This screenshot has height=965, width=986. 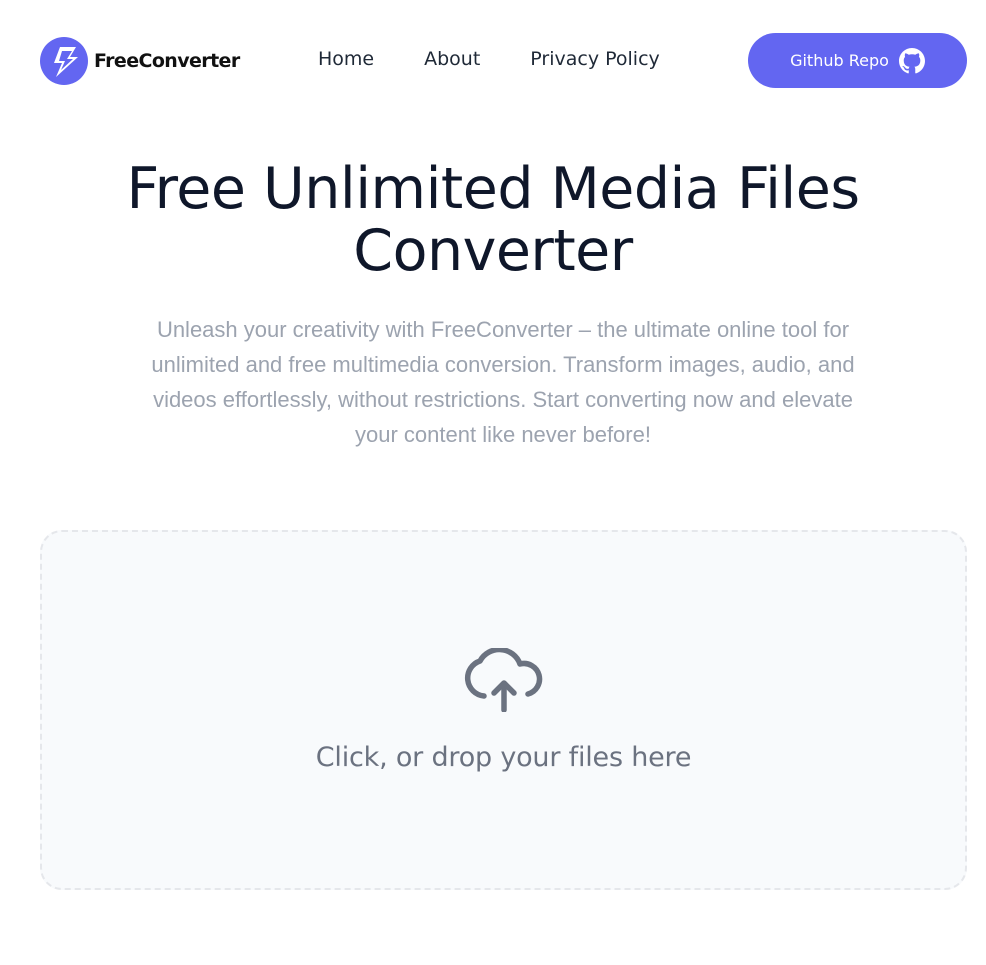 What do you see at coordinates (911, 60) in the screenshot?
I see `github-icon` at bounding box center [911, 60].